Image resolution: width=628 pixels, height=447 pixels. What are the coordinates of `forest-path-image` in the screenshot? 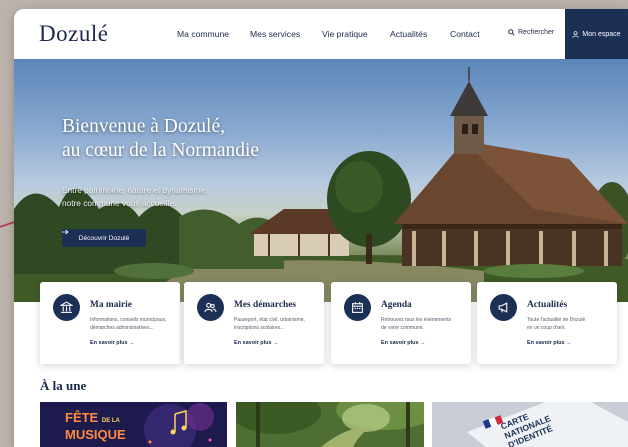 It's located at (330, 424).